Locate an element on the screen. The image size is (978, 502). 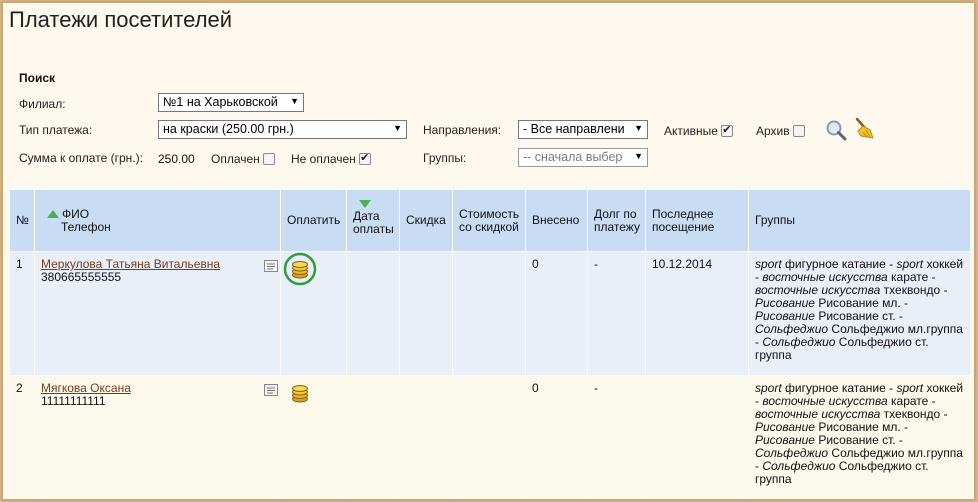
page-title: Платежи посетителей is located at coordinates (121, 19).